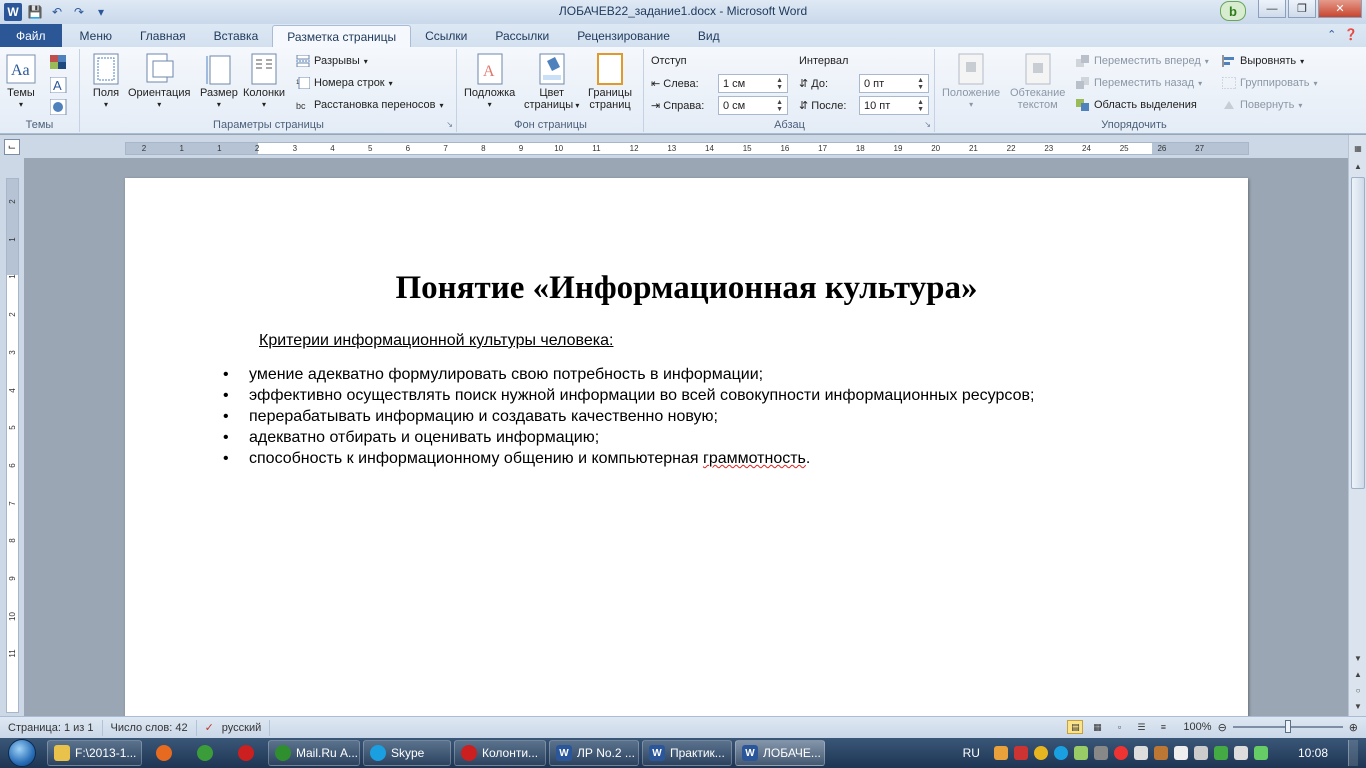  Describe the element at coordinates (96, 36) in the screenshot. I see `tab-menu: Меню` at that location.